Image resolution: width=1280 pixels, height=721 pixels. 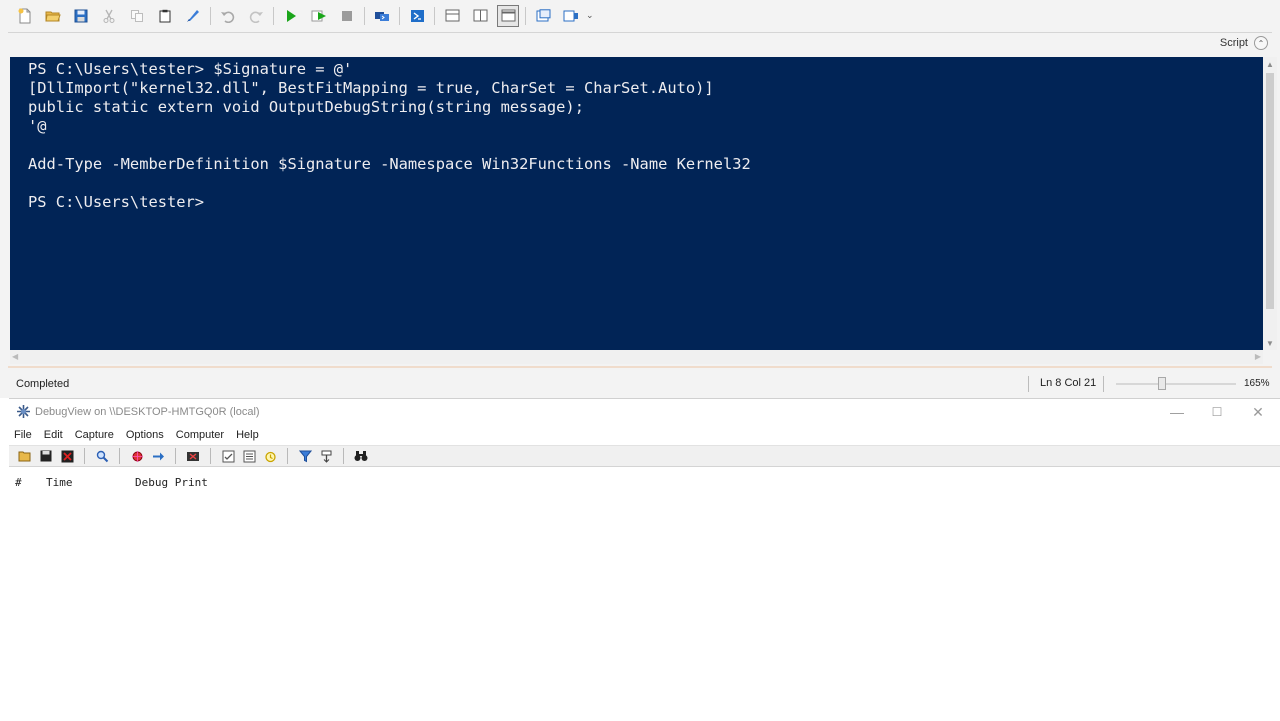 I want to click on debugview-app-icon, so click(x=23, y=413).